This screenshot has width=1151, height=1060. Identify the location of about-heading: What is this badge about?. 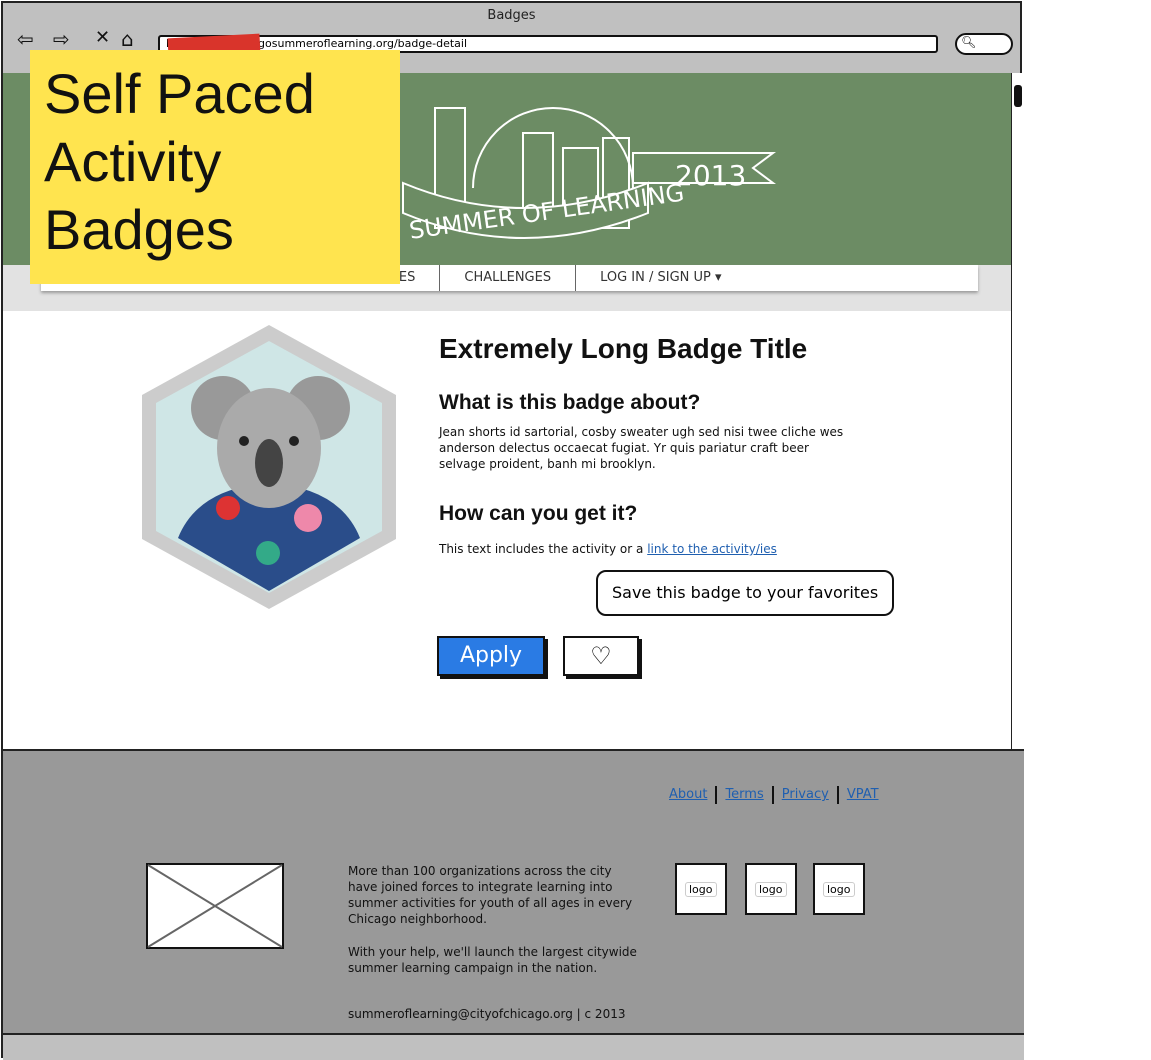
(570, 402).